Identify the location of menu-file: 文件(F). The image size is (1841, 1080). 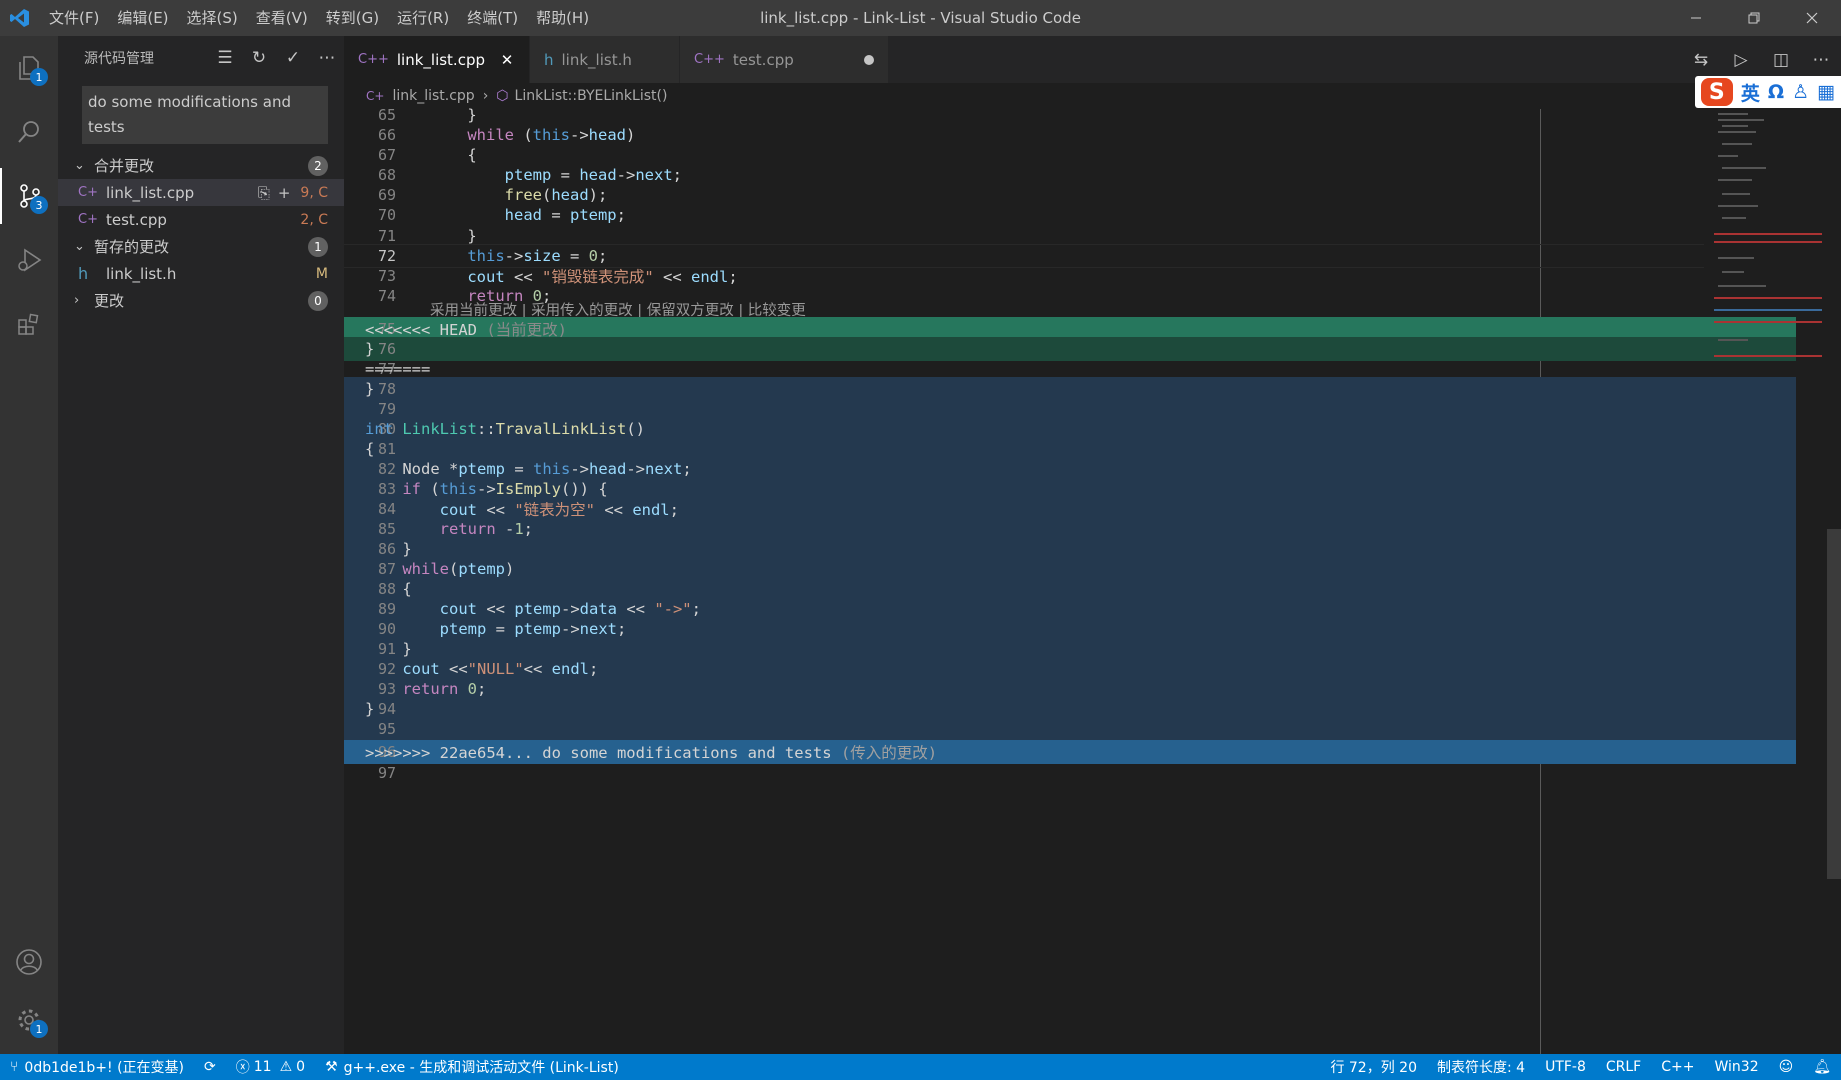
(74, 18).